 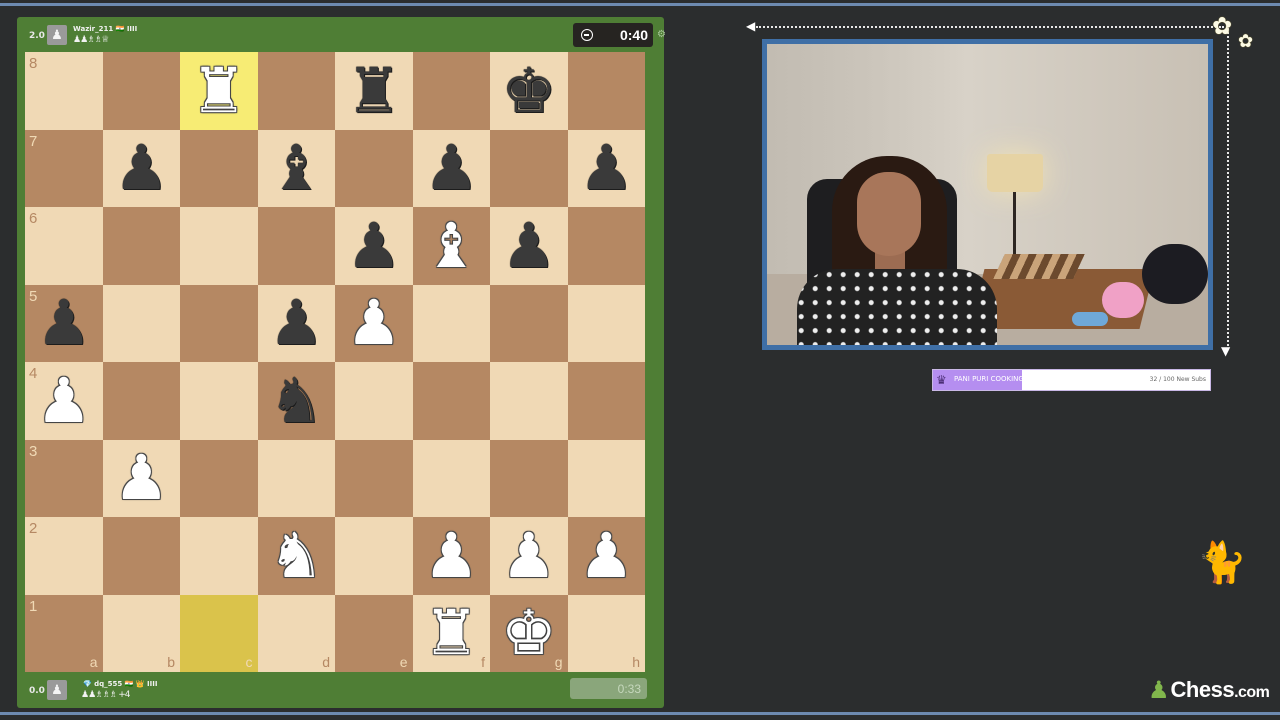 I want to click on square-d1: d, so click(x=296, y=633).